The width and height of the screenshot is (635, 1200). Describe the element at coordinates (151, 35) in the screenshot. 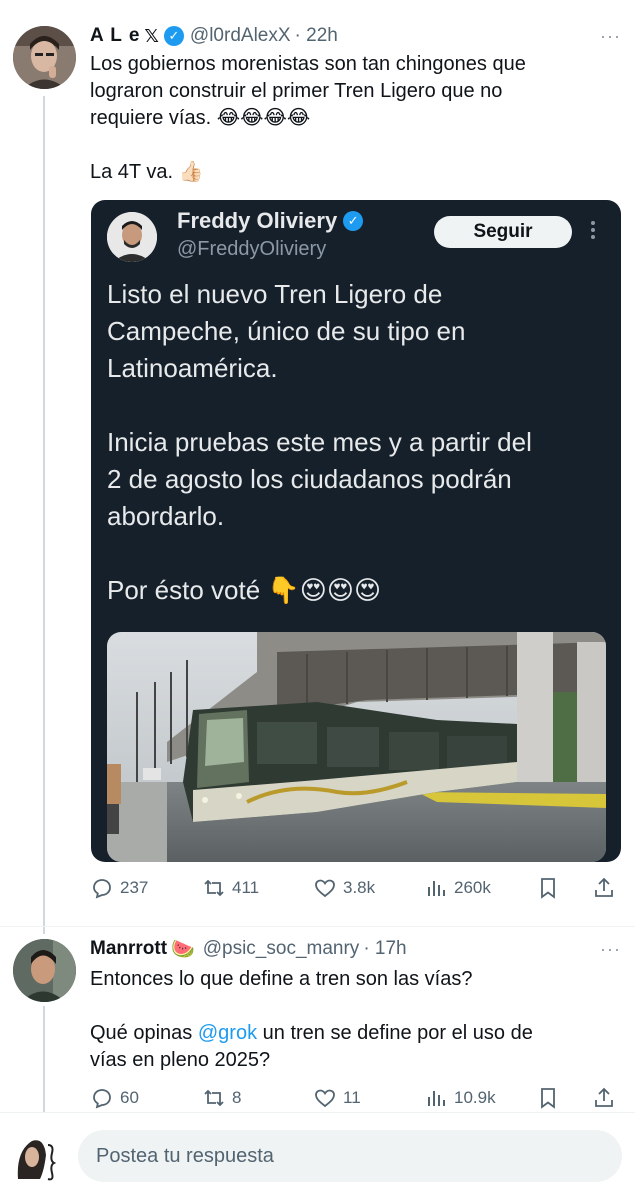

I see `x-logo-icon: 𝕏` at that location.